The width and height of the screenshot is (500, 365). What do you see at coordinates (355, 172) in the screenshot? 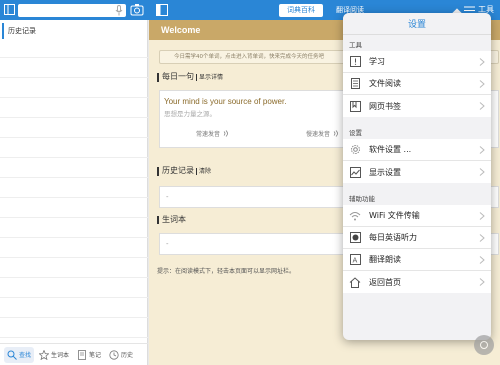
I see `display-icon` at bounding box center [355, 172].